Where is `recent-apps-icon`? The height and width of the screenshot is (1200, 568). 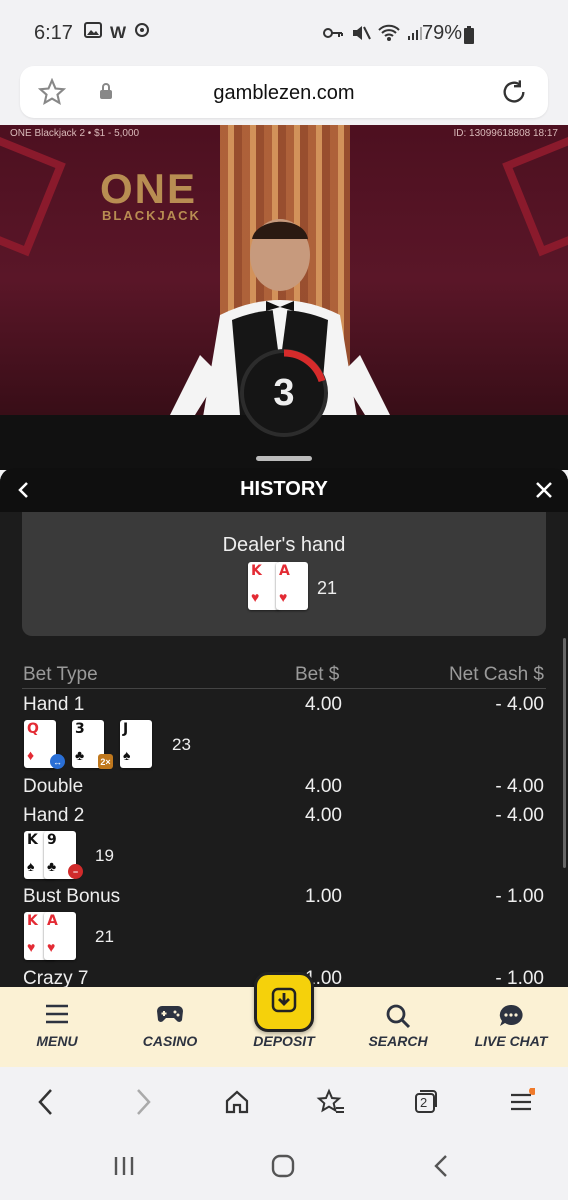
recent-apps-icon is located at coordinates (124, 1168).